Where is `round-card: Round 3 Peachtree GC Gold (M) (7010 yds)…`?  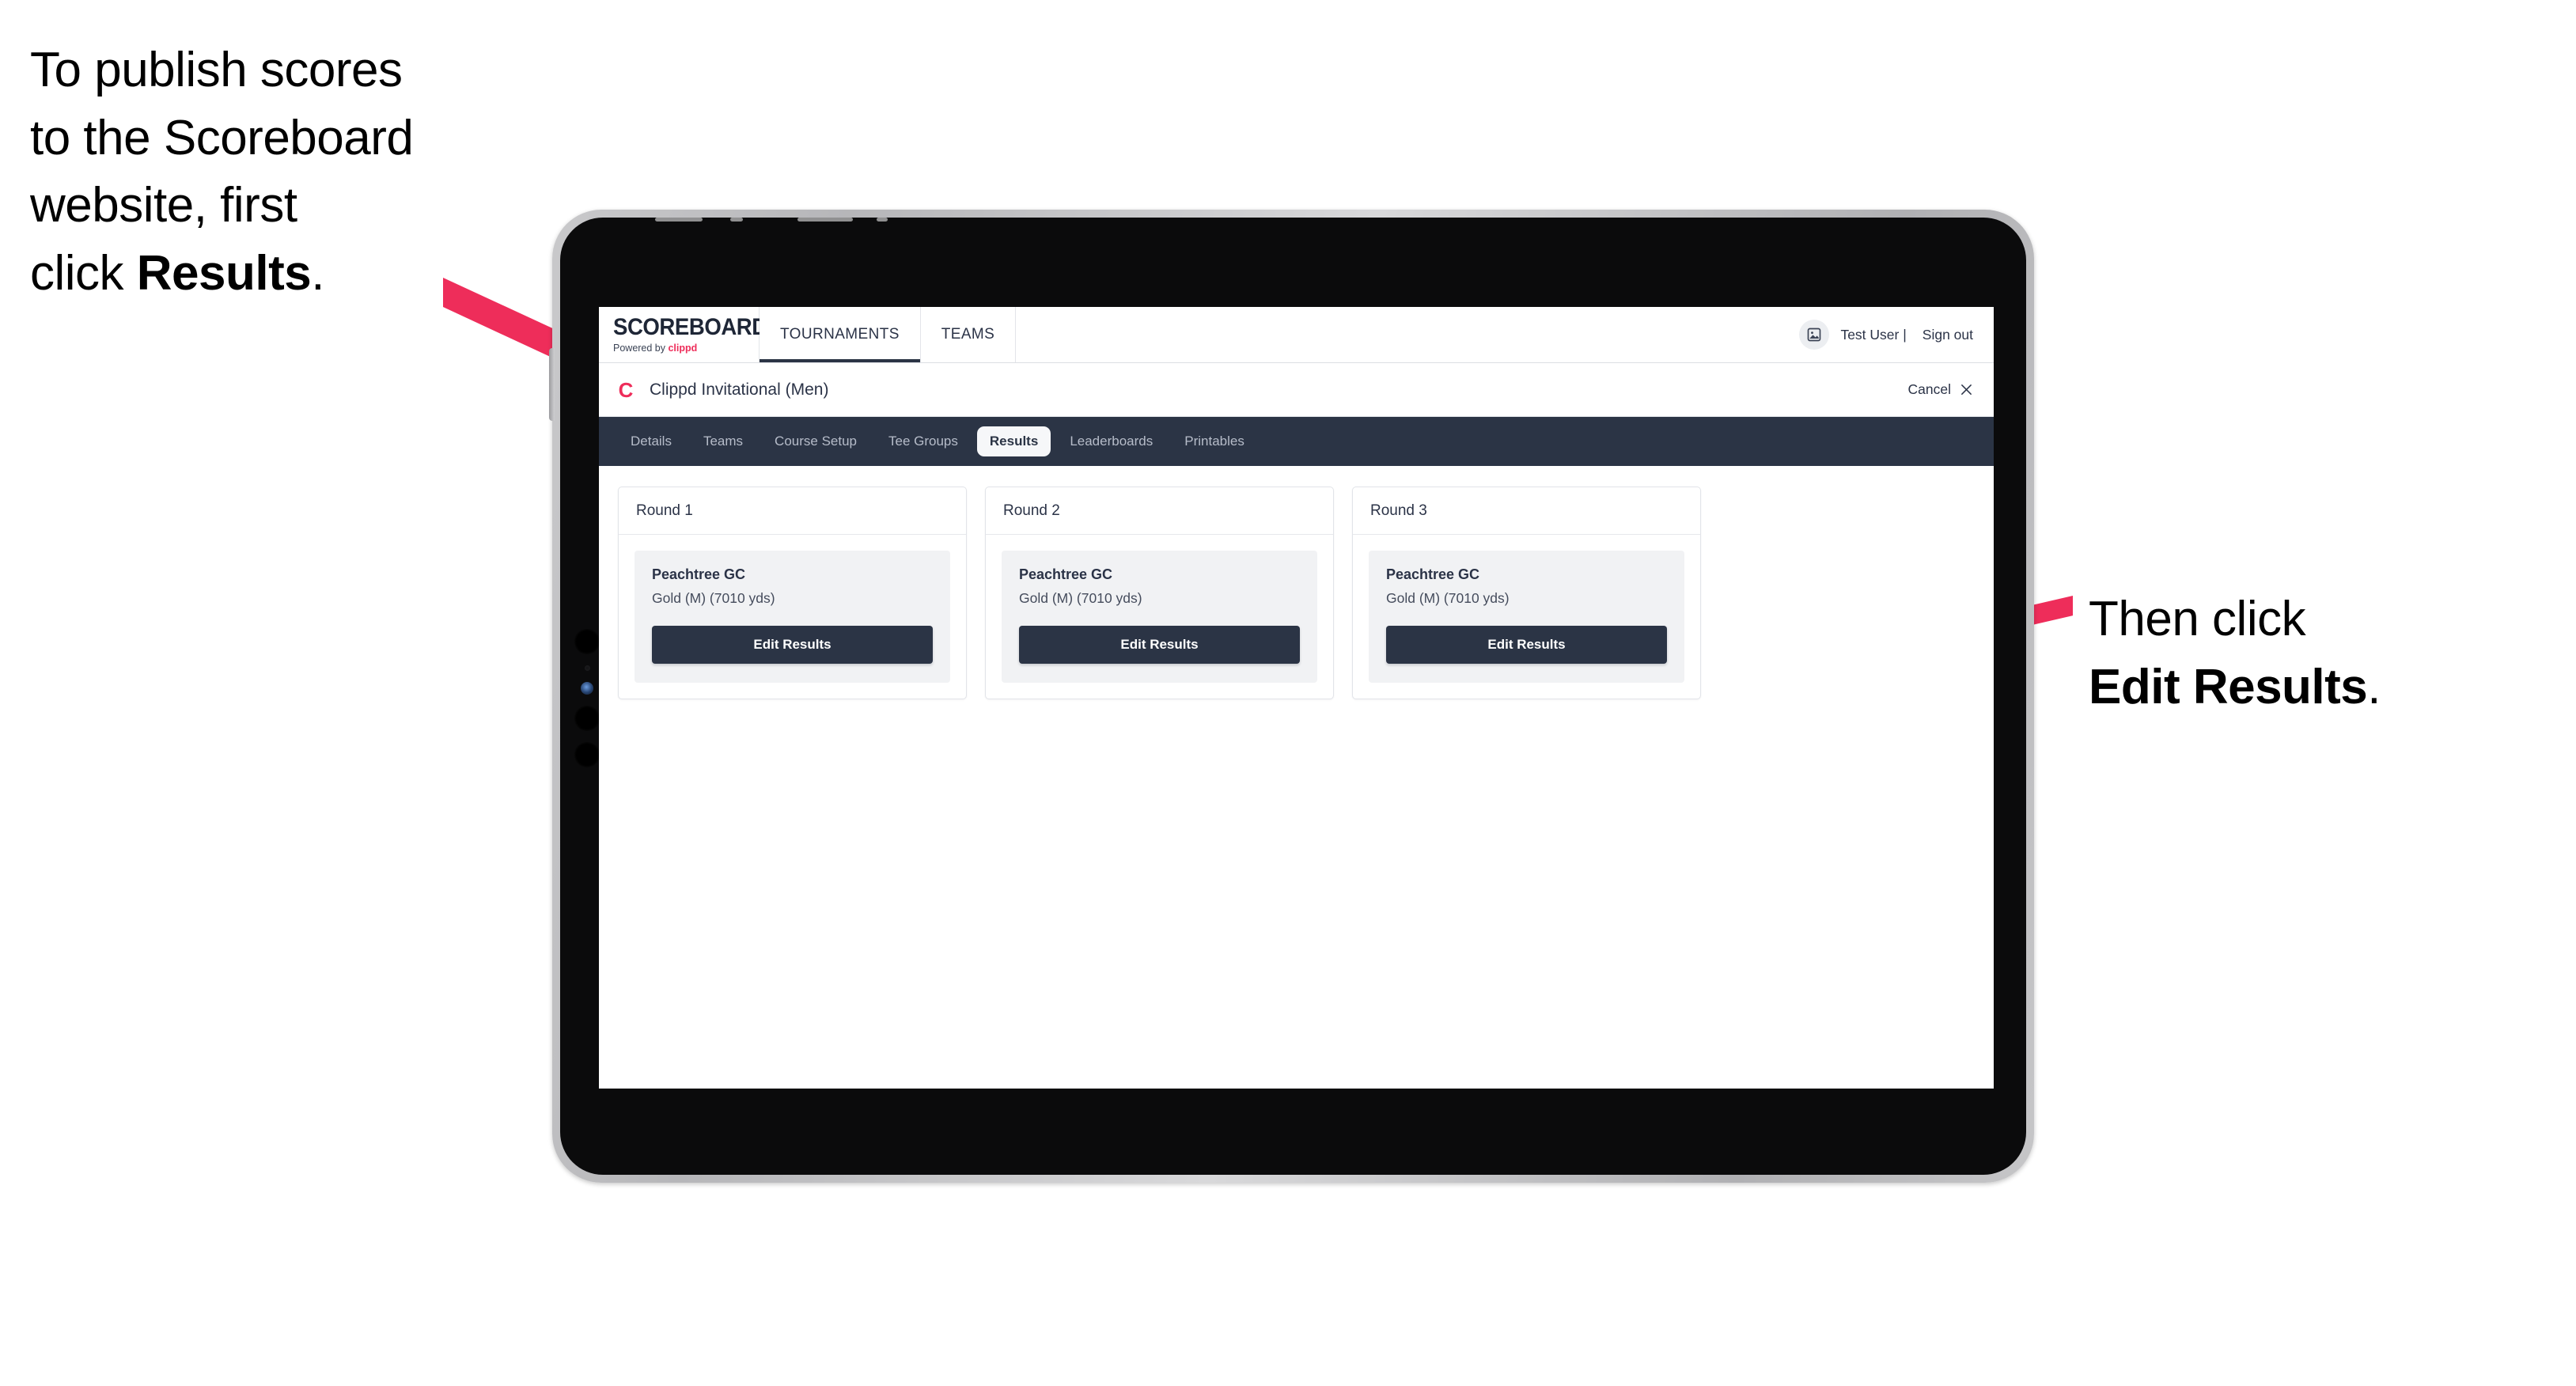
round-card: Round 3 Peachtree GC Gold (M) (7010 yds)… is located at coordinates (1526, 593).